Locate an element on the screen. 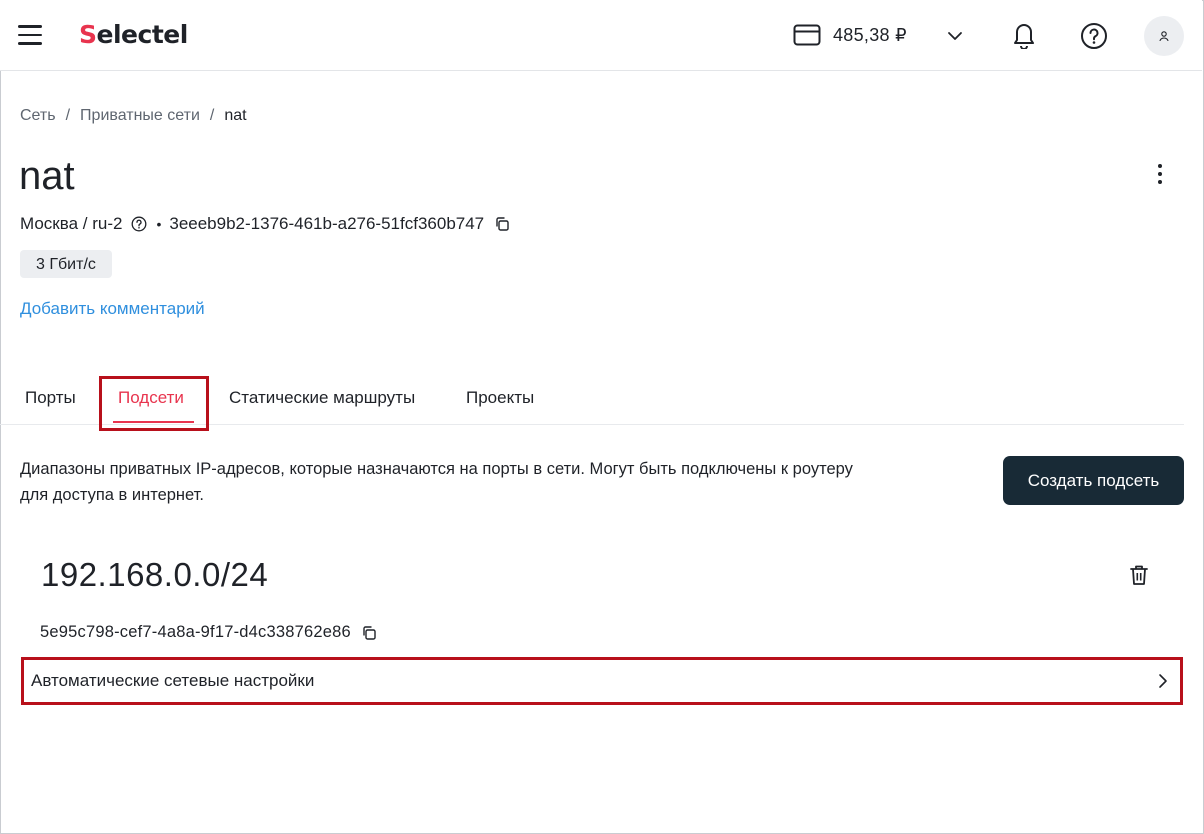 The width and height of the screenshot is (1204, 834). balance-amount: 485,38 ₽ is located at coordinates (870, 34).